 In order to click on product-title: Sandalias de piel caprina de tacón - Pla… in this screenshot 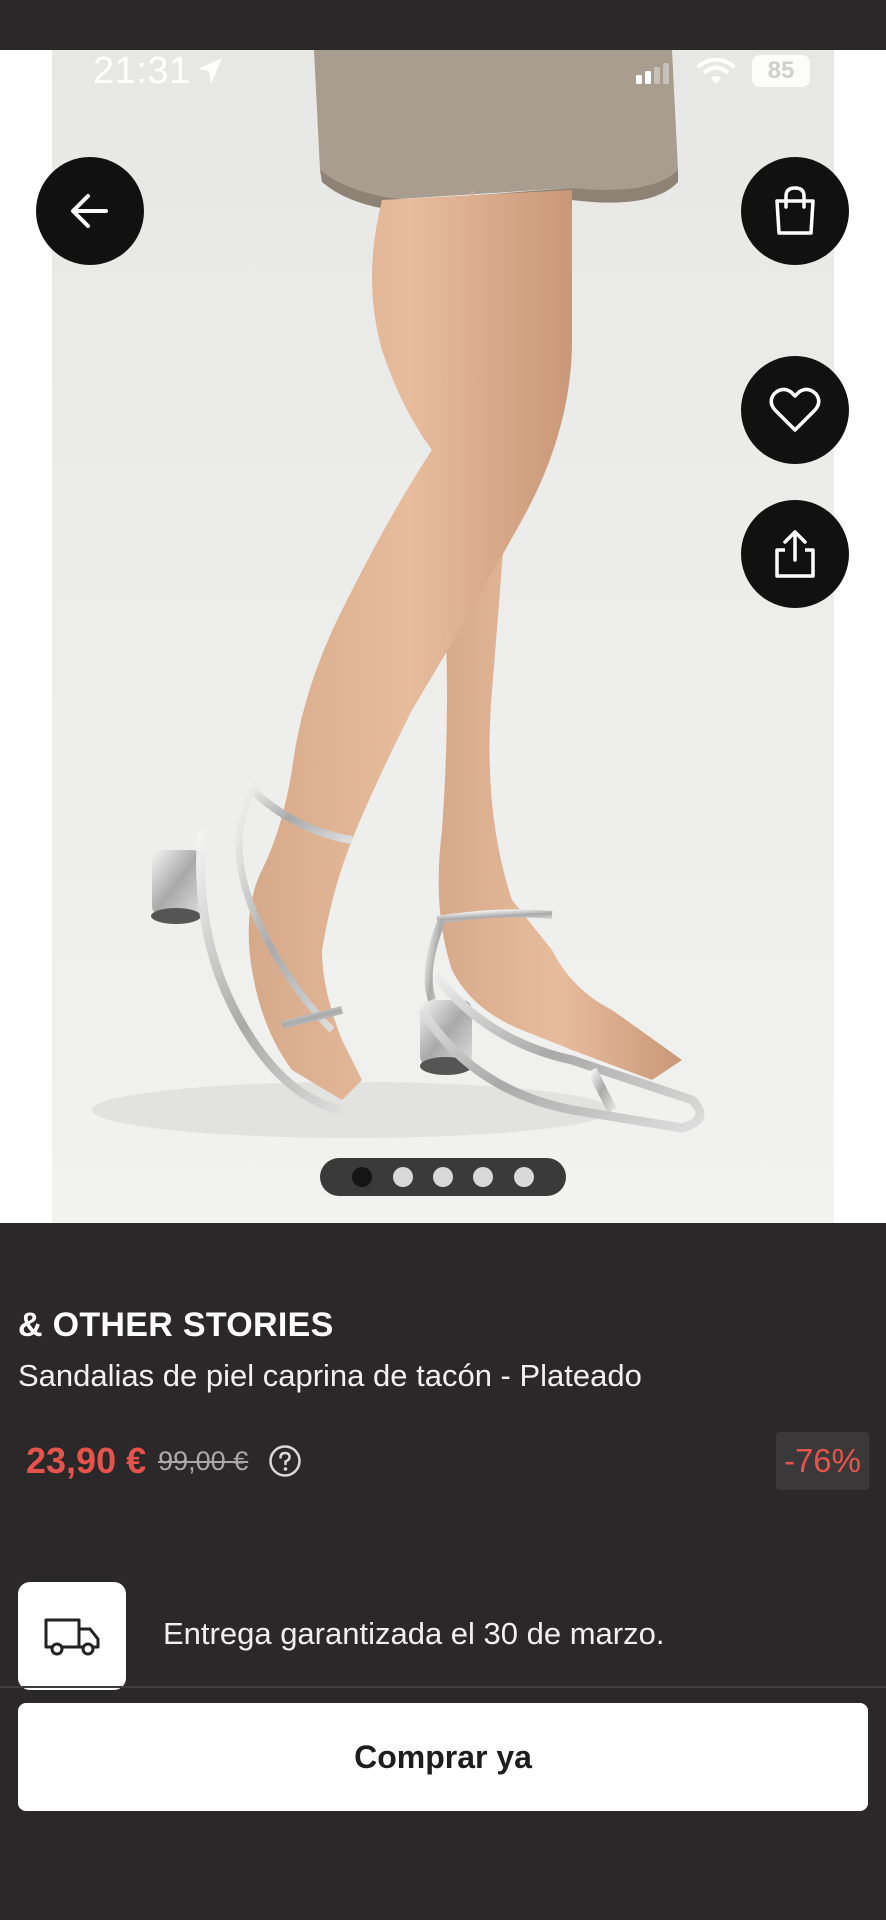, I will do `click(330, 1375)`.